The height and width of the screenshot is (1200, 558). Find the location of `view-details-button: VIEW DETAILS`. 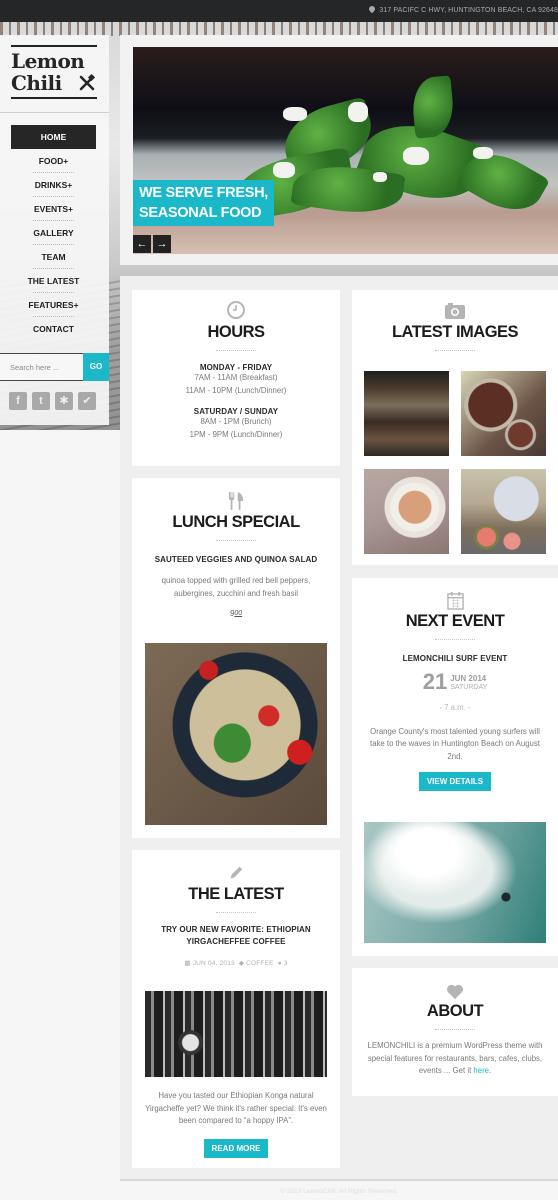

view-details-button: VIEW DETAILS is located at coordinates (455, 781).